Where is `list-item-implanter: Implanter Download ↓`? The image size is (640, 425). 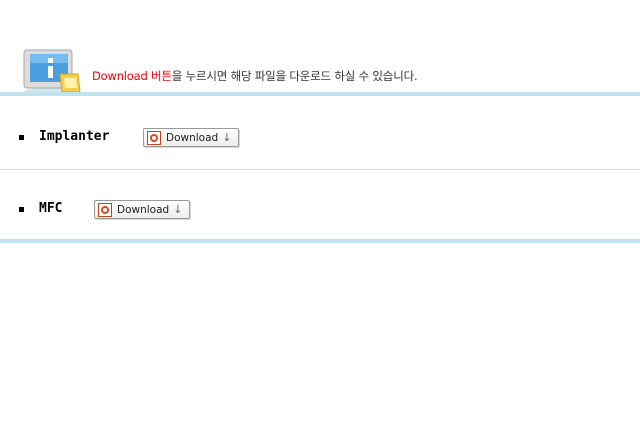
list-item-implanter: Implanter Download ↓ is located at coordinates (320, 139).